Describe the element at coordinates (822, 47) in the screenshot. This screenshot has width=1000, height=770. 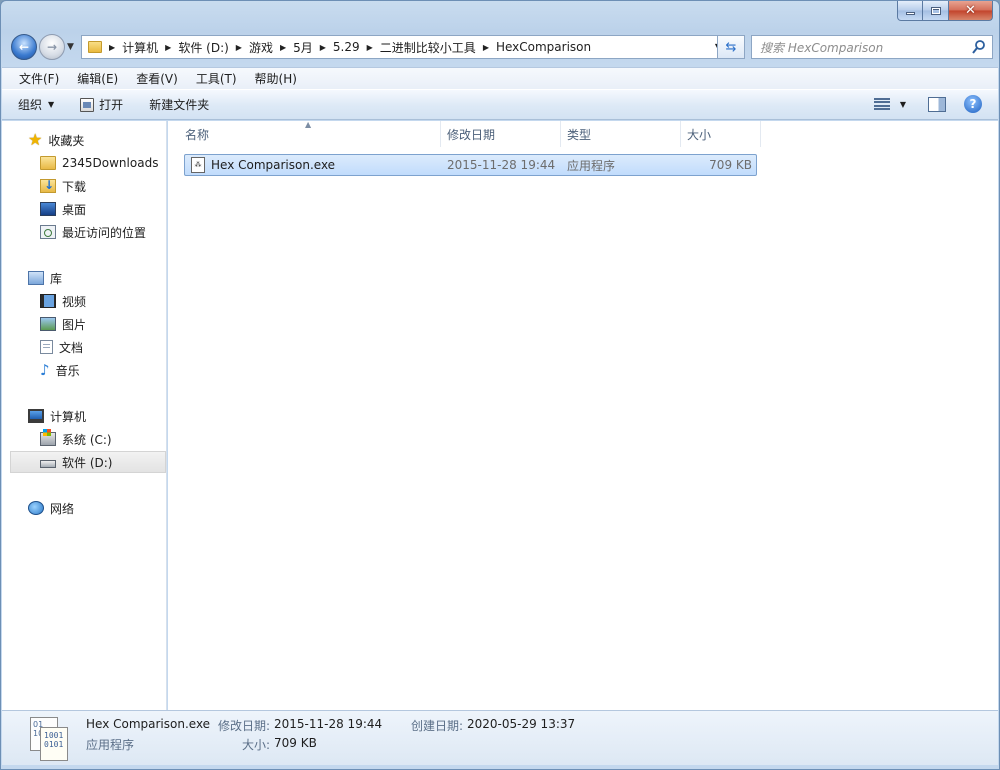
I see `search-placeholder: 搜索 HexComparison` at that location.